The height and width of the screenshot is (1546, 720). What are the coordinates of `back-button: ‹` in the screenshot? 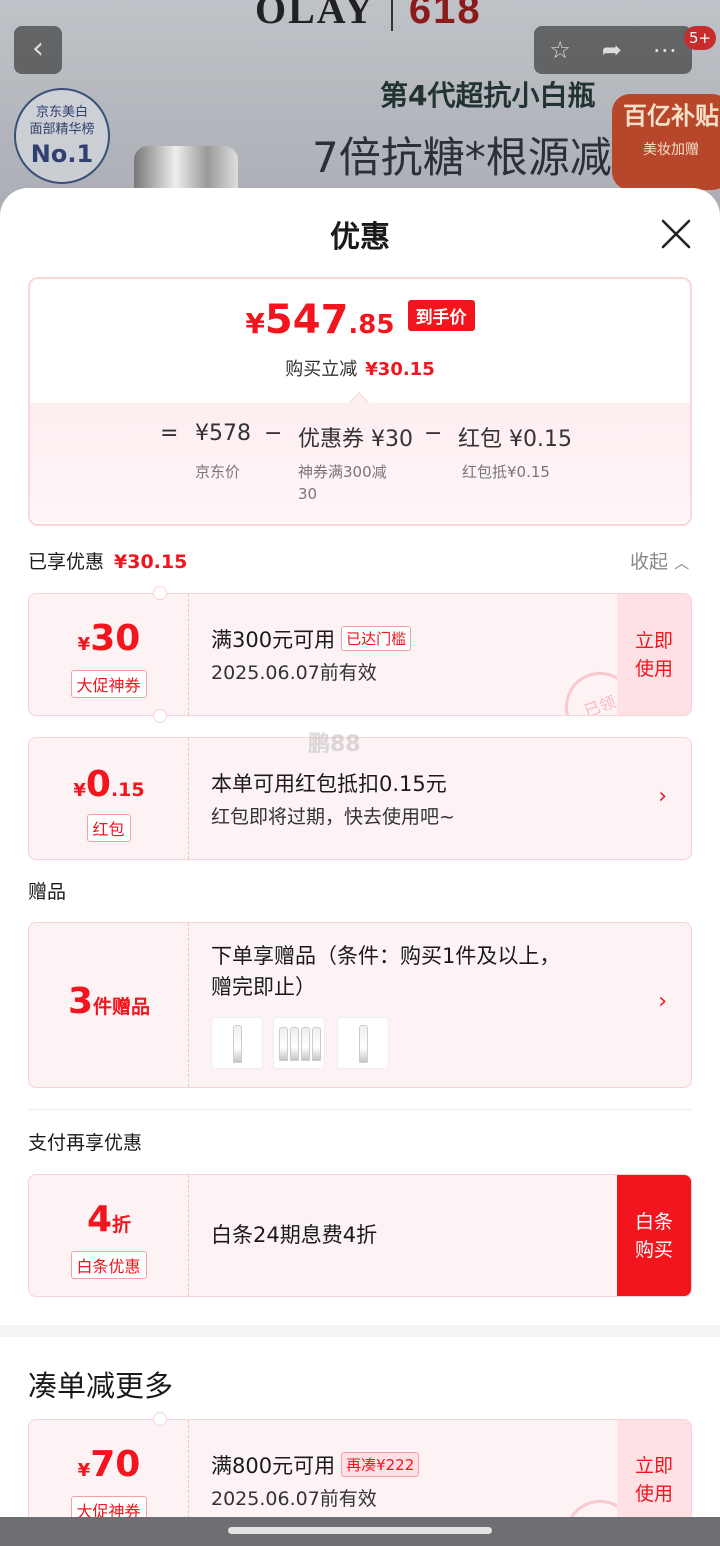 It's located at (38, 50).